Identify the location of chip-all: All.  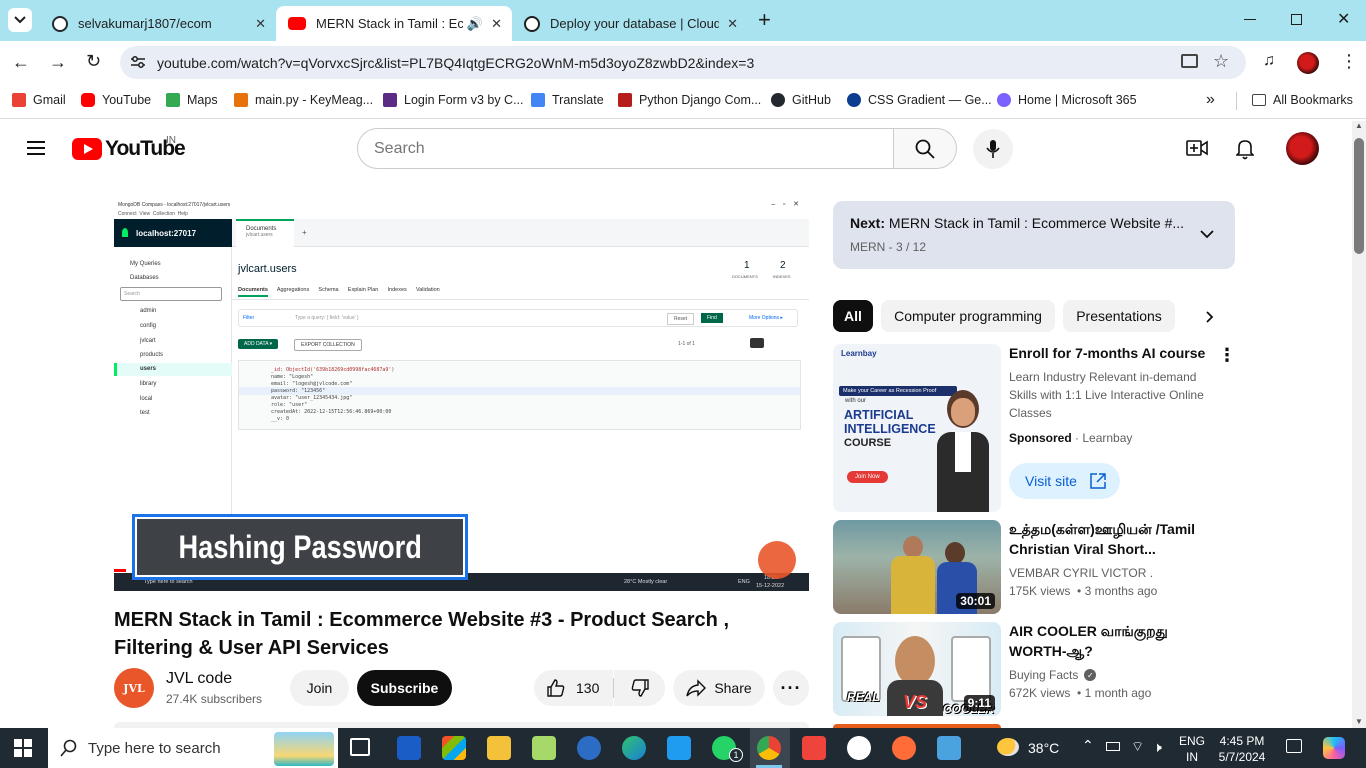
(853, 316).